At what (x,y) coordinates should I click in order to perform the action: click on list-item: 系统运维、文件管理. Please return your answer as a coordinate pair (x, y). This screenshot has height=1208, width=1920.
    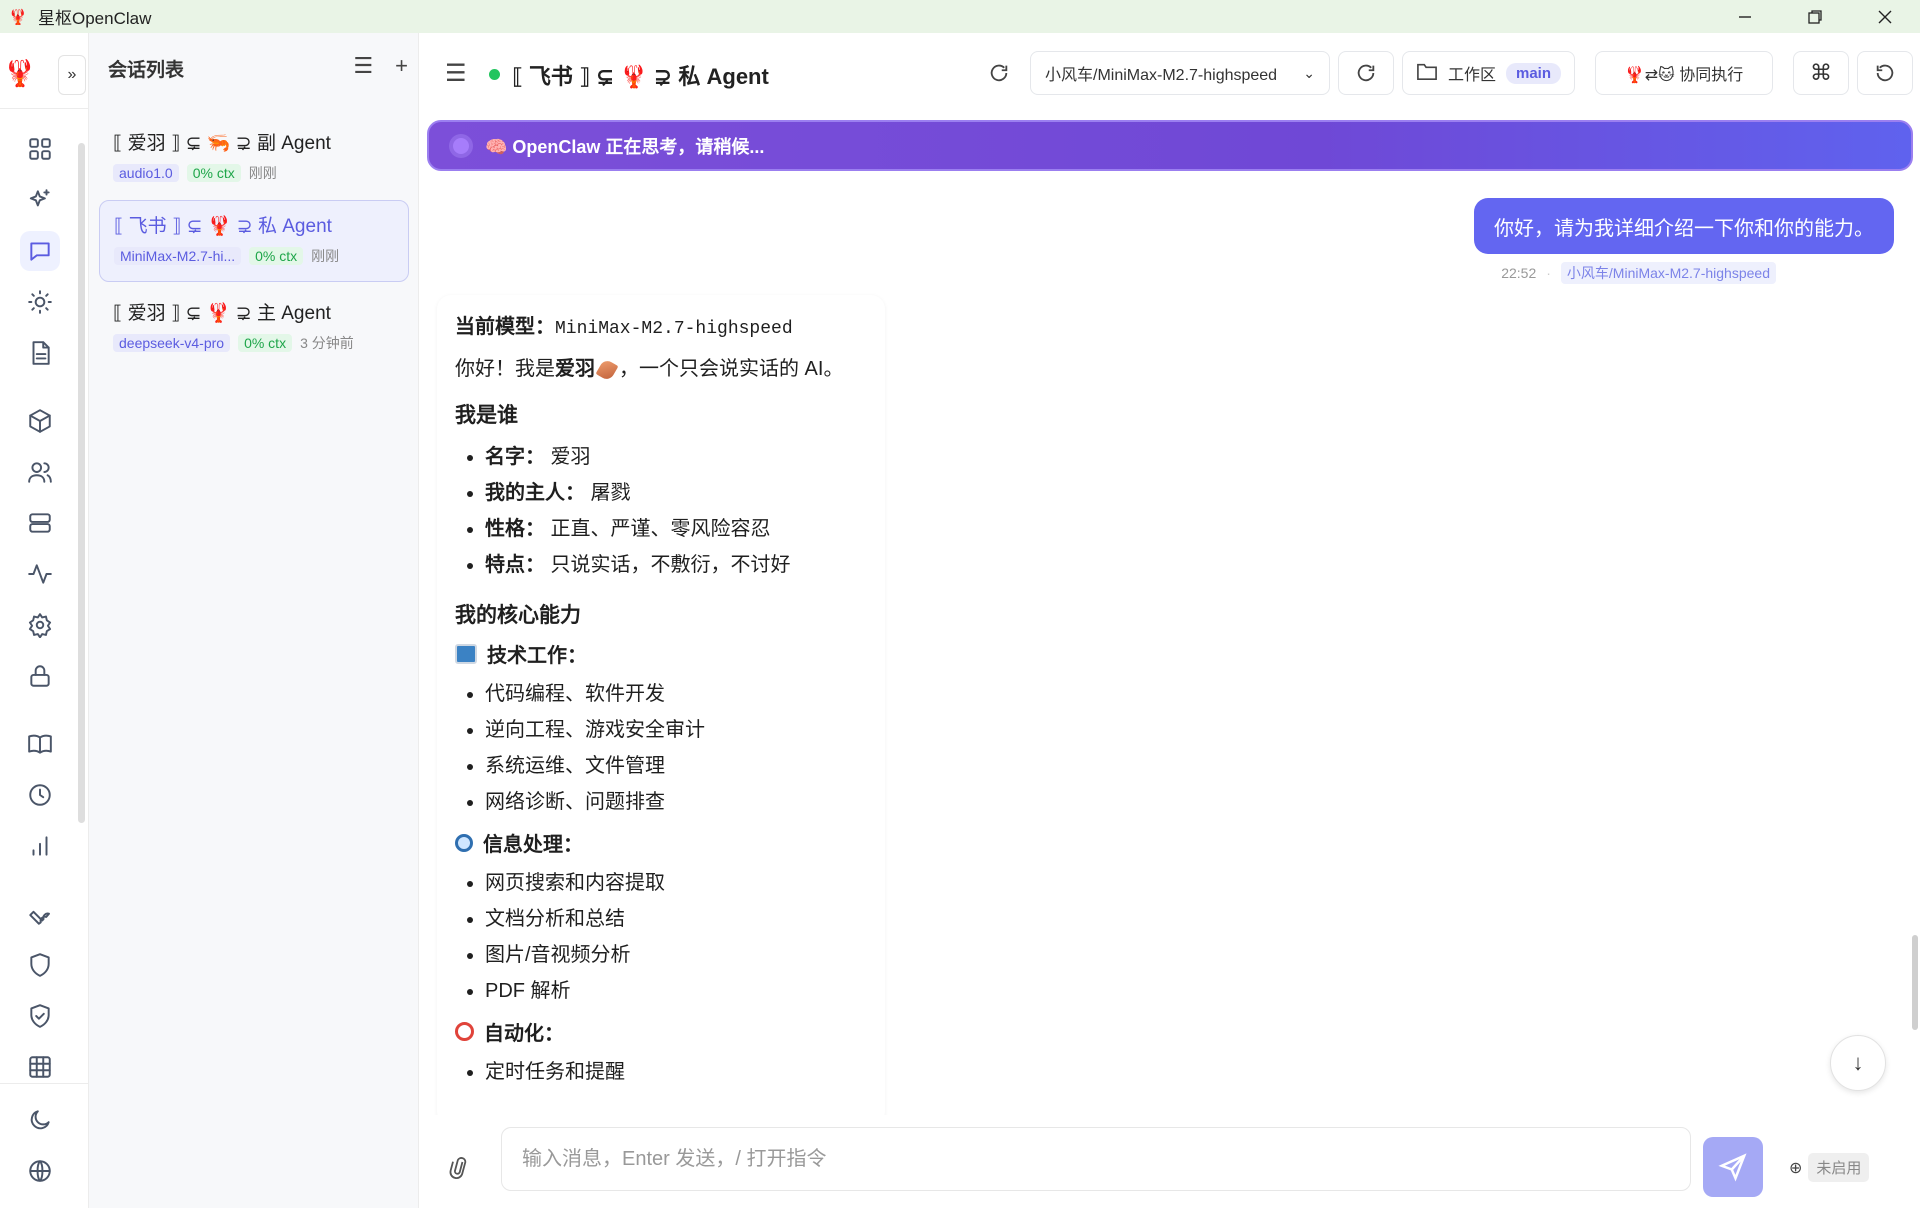
    Looking at the image, I should click on (676, 766).